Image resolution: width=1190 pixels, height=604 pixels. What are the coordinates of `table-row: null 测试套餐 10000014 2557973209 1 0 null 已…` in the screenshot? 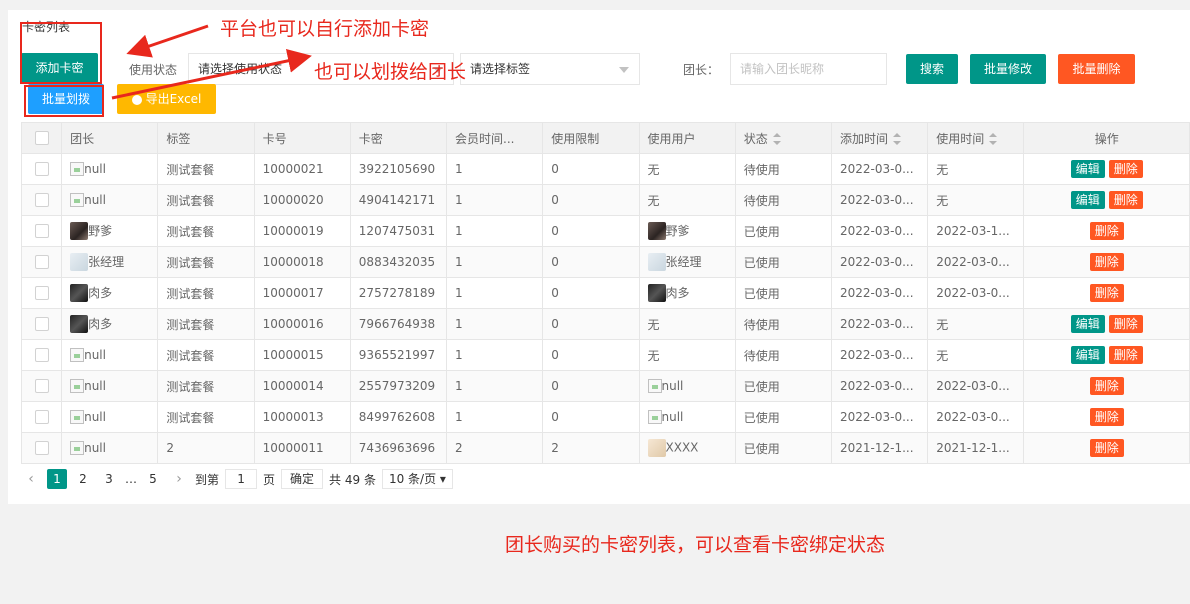 It's located at (605, 386).